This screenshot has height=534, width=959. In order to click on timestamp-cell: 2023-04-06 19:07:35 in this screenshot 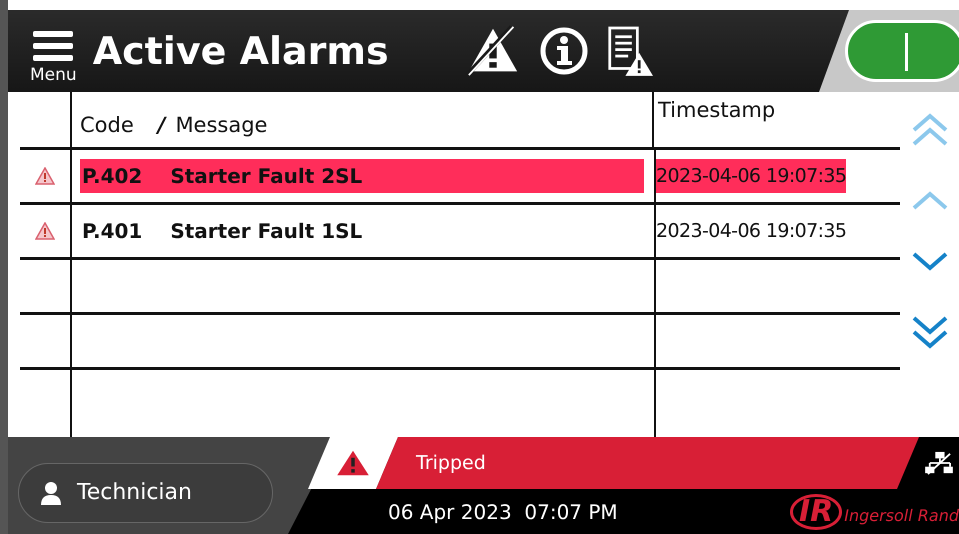, I will do `click(751, 176)`.